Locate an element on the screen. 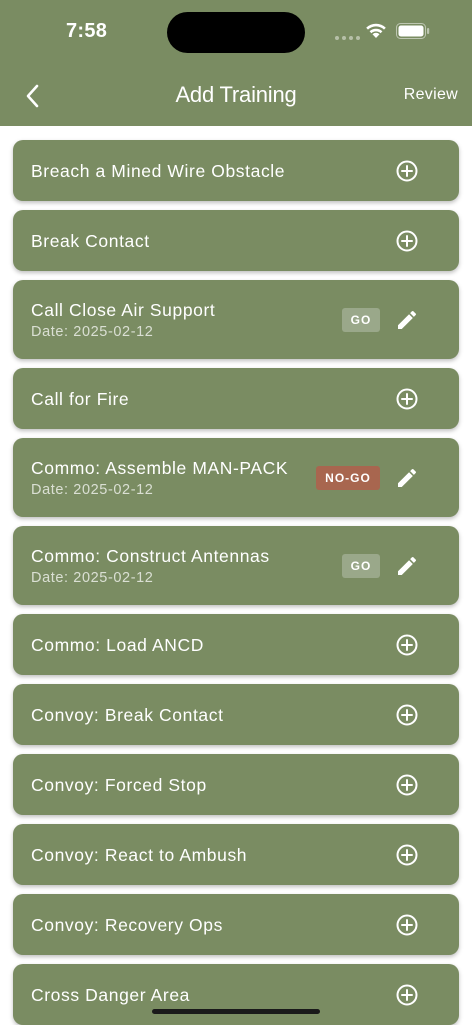  chevron-left-icon is located at coordinates (32, 96).